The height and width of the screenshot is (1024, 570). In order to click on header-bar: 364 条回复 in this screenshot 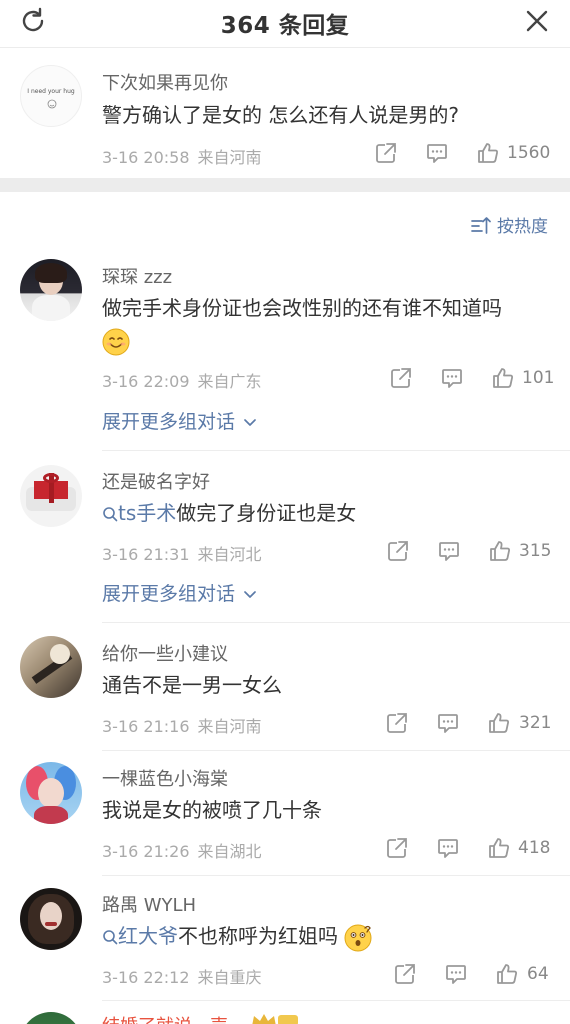, I will do `click(285, 24)`.